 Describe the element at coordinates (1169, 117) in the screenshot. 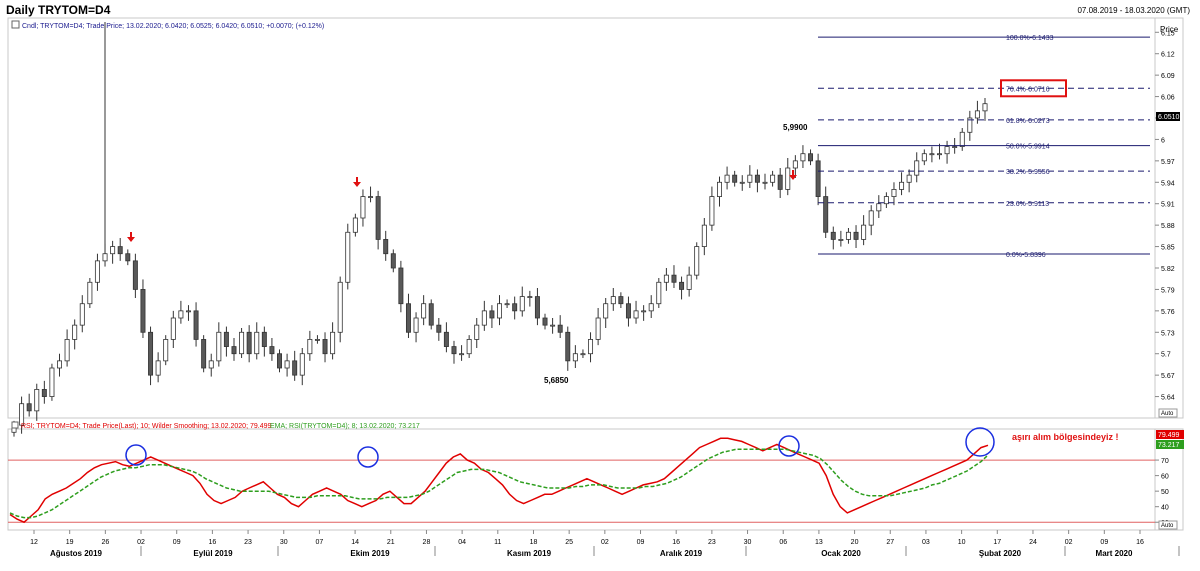

I see `last-price-label: 6.0510` at that location.